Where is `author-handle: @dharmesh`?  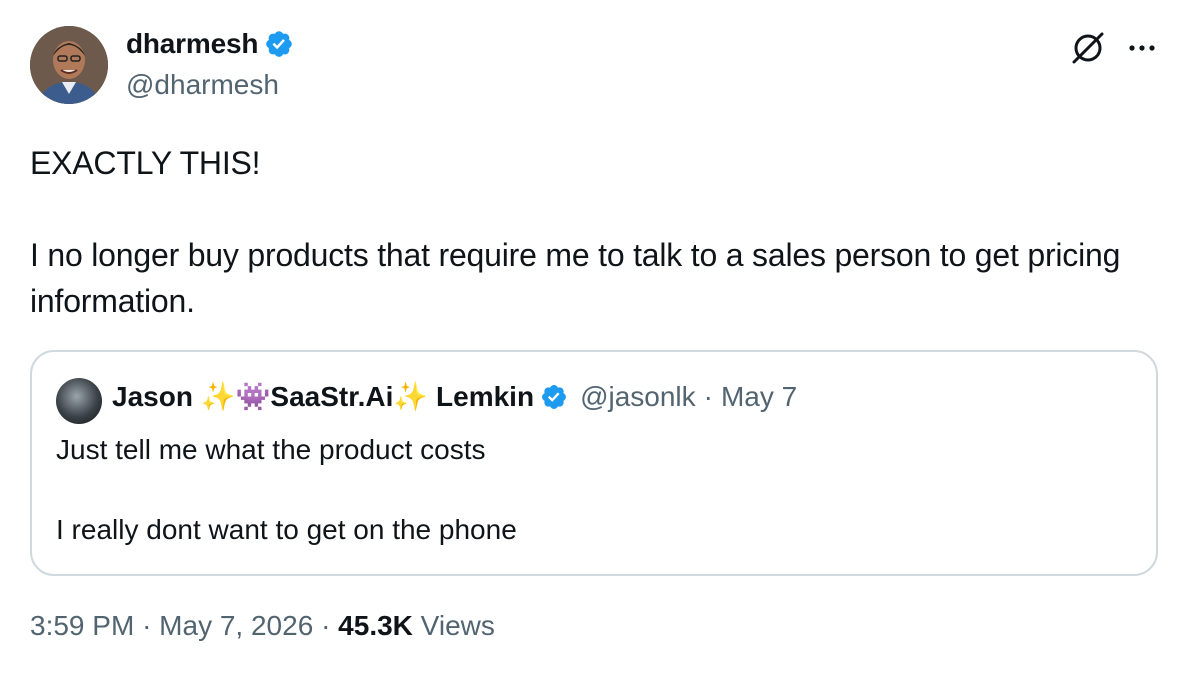
author-handle: @dharmesh is located at coordinates (202, 85).